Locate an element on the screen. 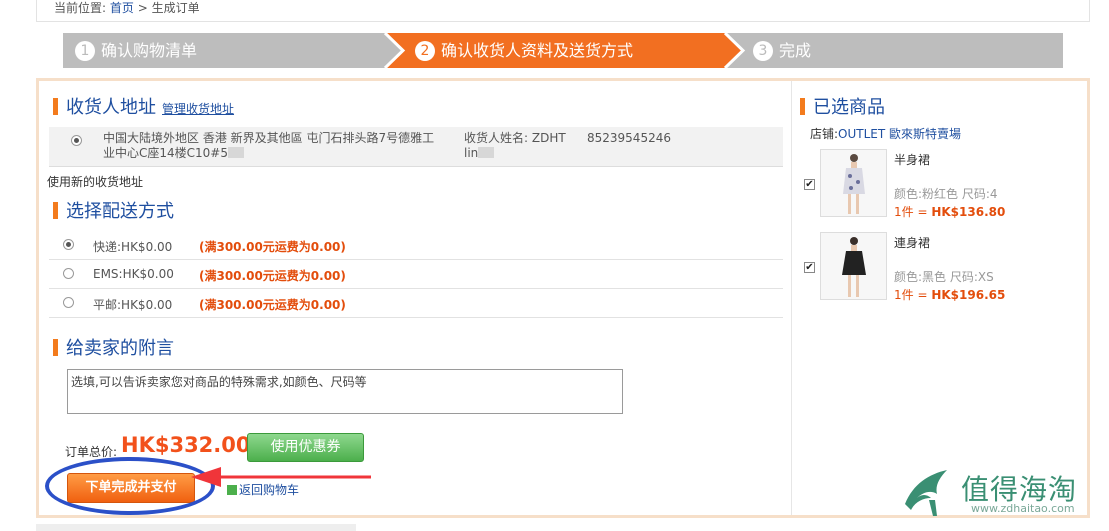 The width and height of the screenshot is (1109, 531). step-1-number: 1 is located at coordinates (85, 51).